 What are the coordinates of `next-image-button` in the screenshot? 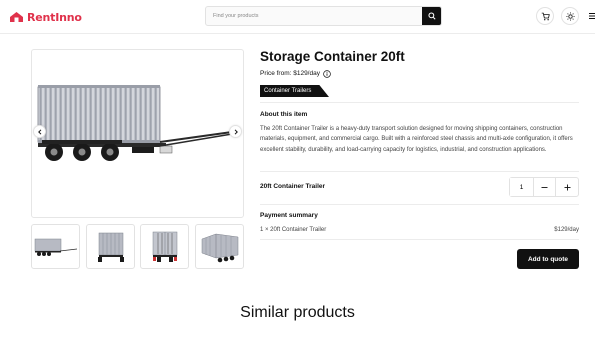 It's located at (235, 131).